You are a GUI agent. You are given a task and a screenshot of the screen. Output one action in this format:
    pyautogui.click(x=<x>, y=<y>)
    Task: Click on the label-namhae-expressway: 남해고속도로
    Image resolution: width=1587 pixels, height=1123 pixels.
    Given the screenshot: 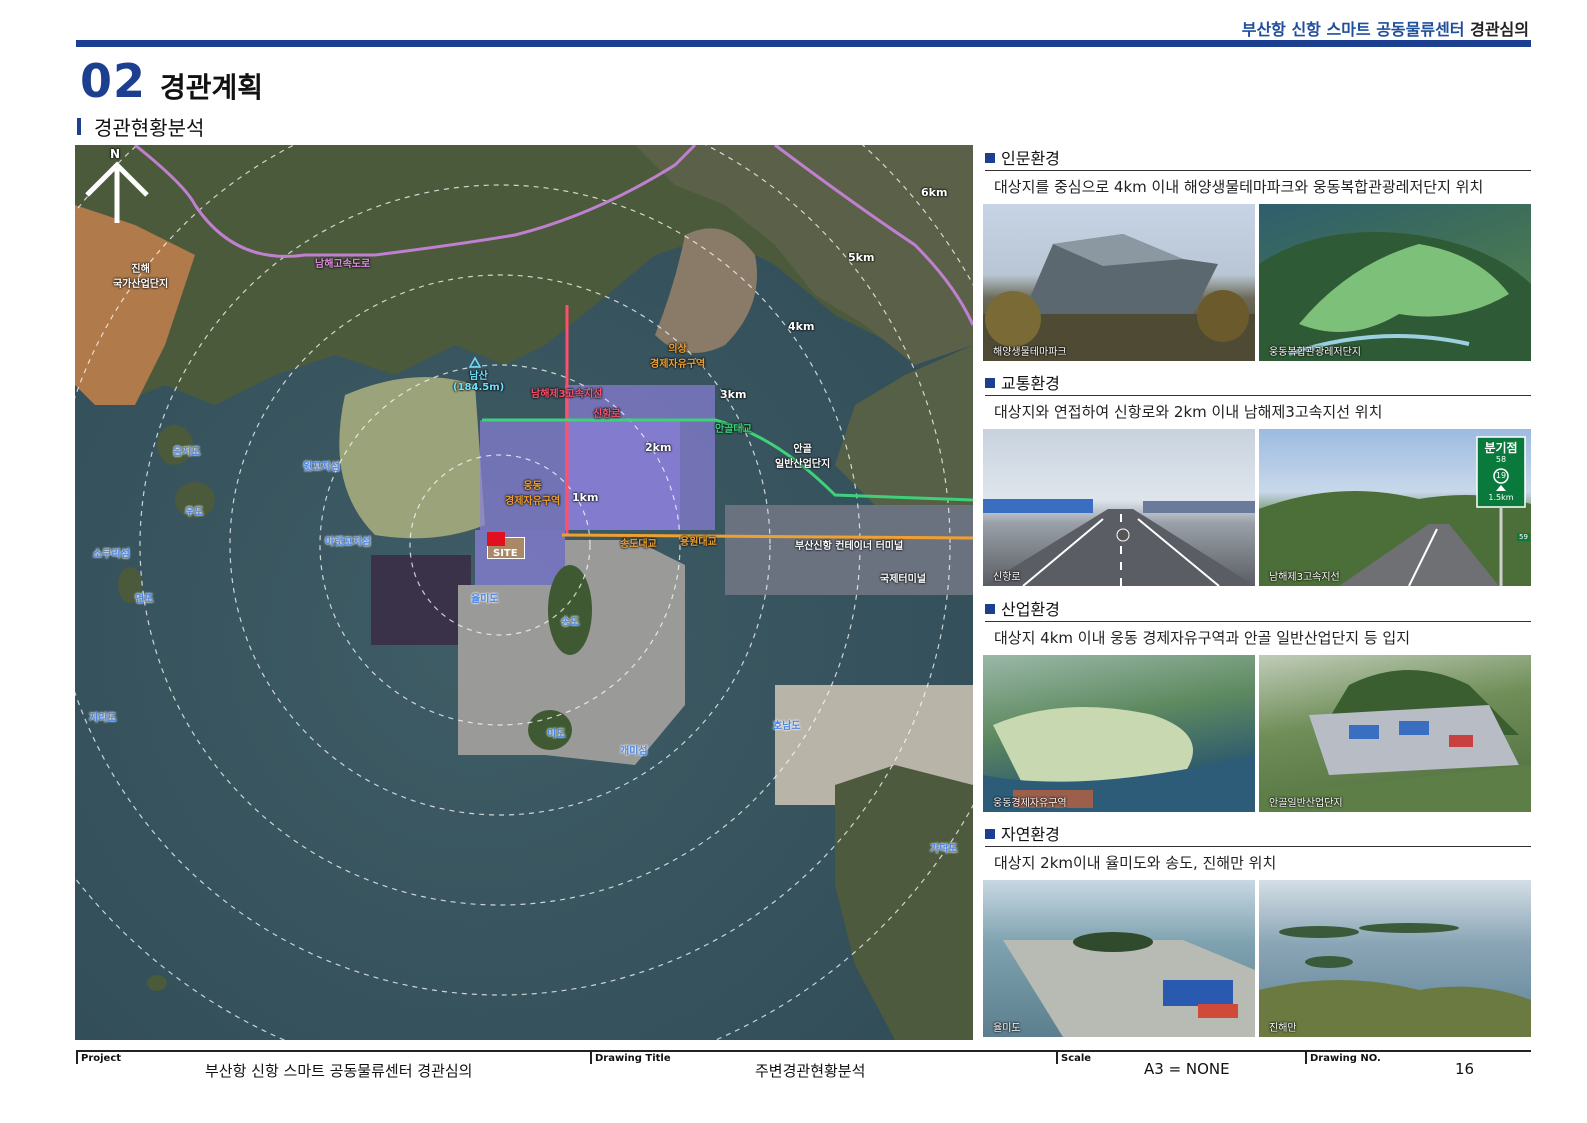 What is the action you would take?
    pyautogui.click(x=343, y=264)
    